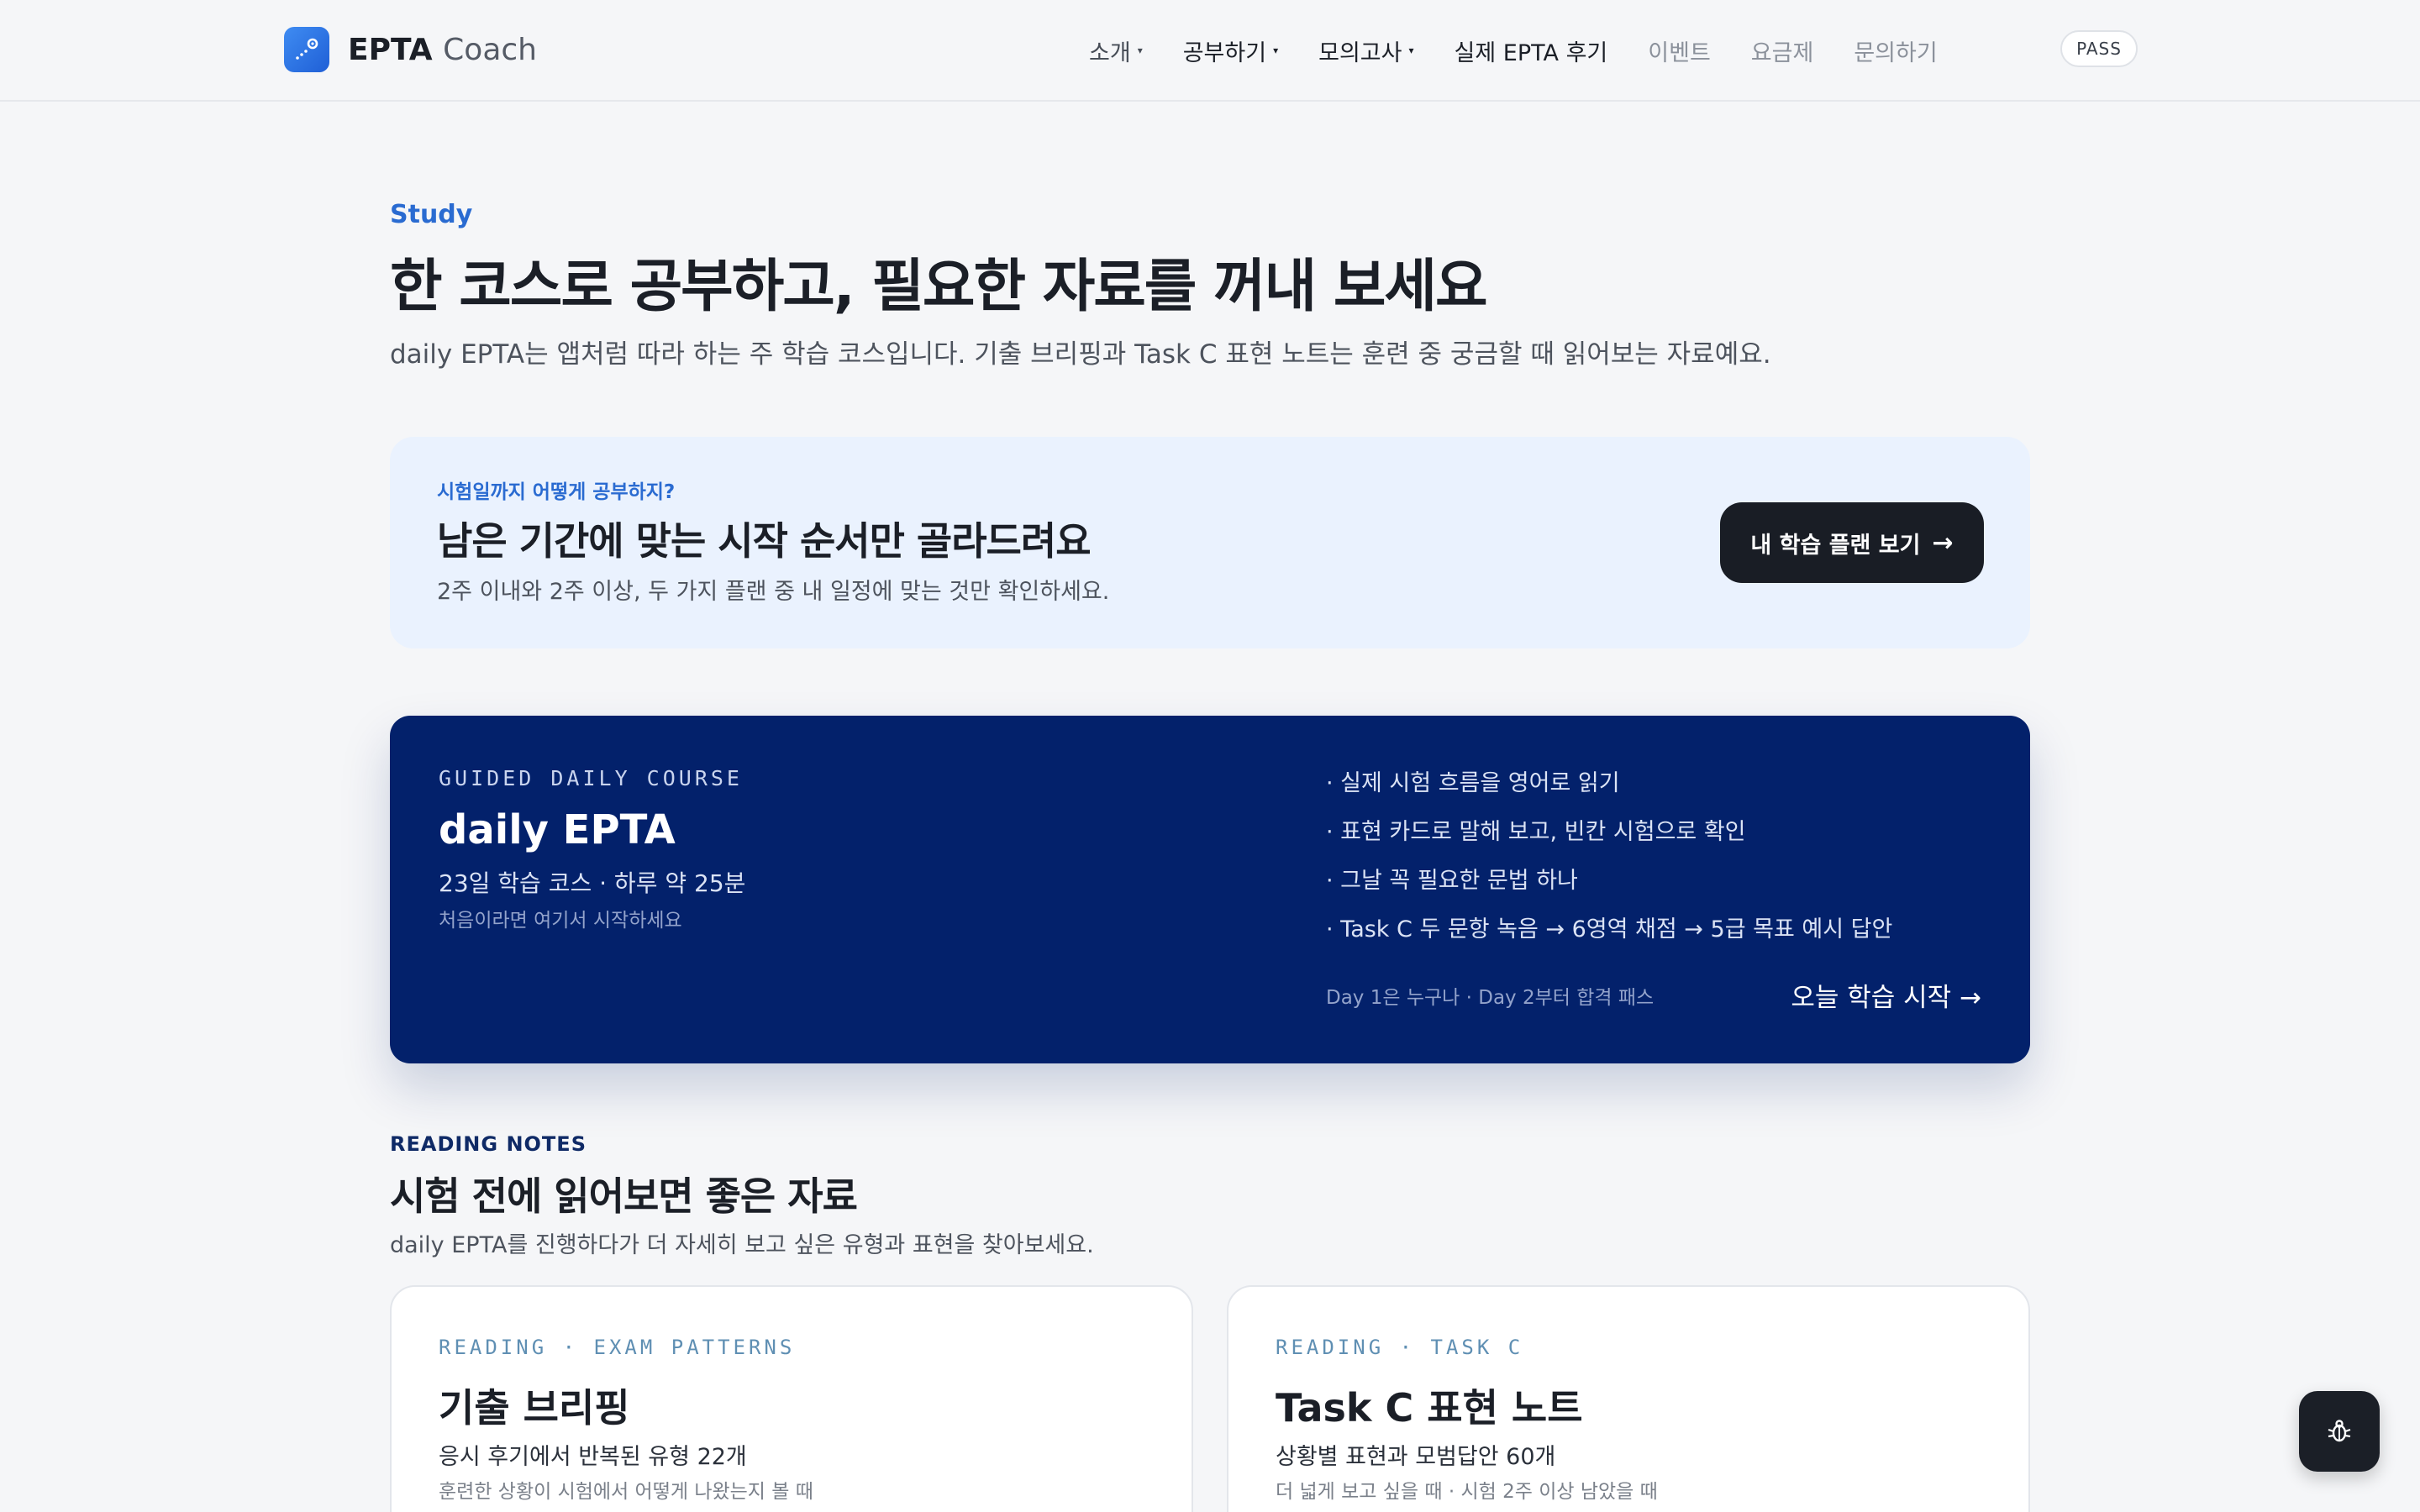 The width and height of the screenshot is (2420, 1512). What do you see at coordinates (556, 492) in the screenshot?
I see `plan-eyebrow: 시험일까지 어떻게 공부하지?` at bounding box center [556, 492].